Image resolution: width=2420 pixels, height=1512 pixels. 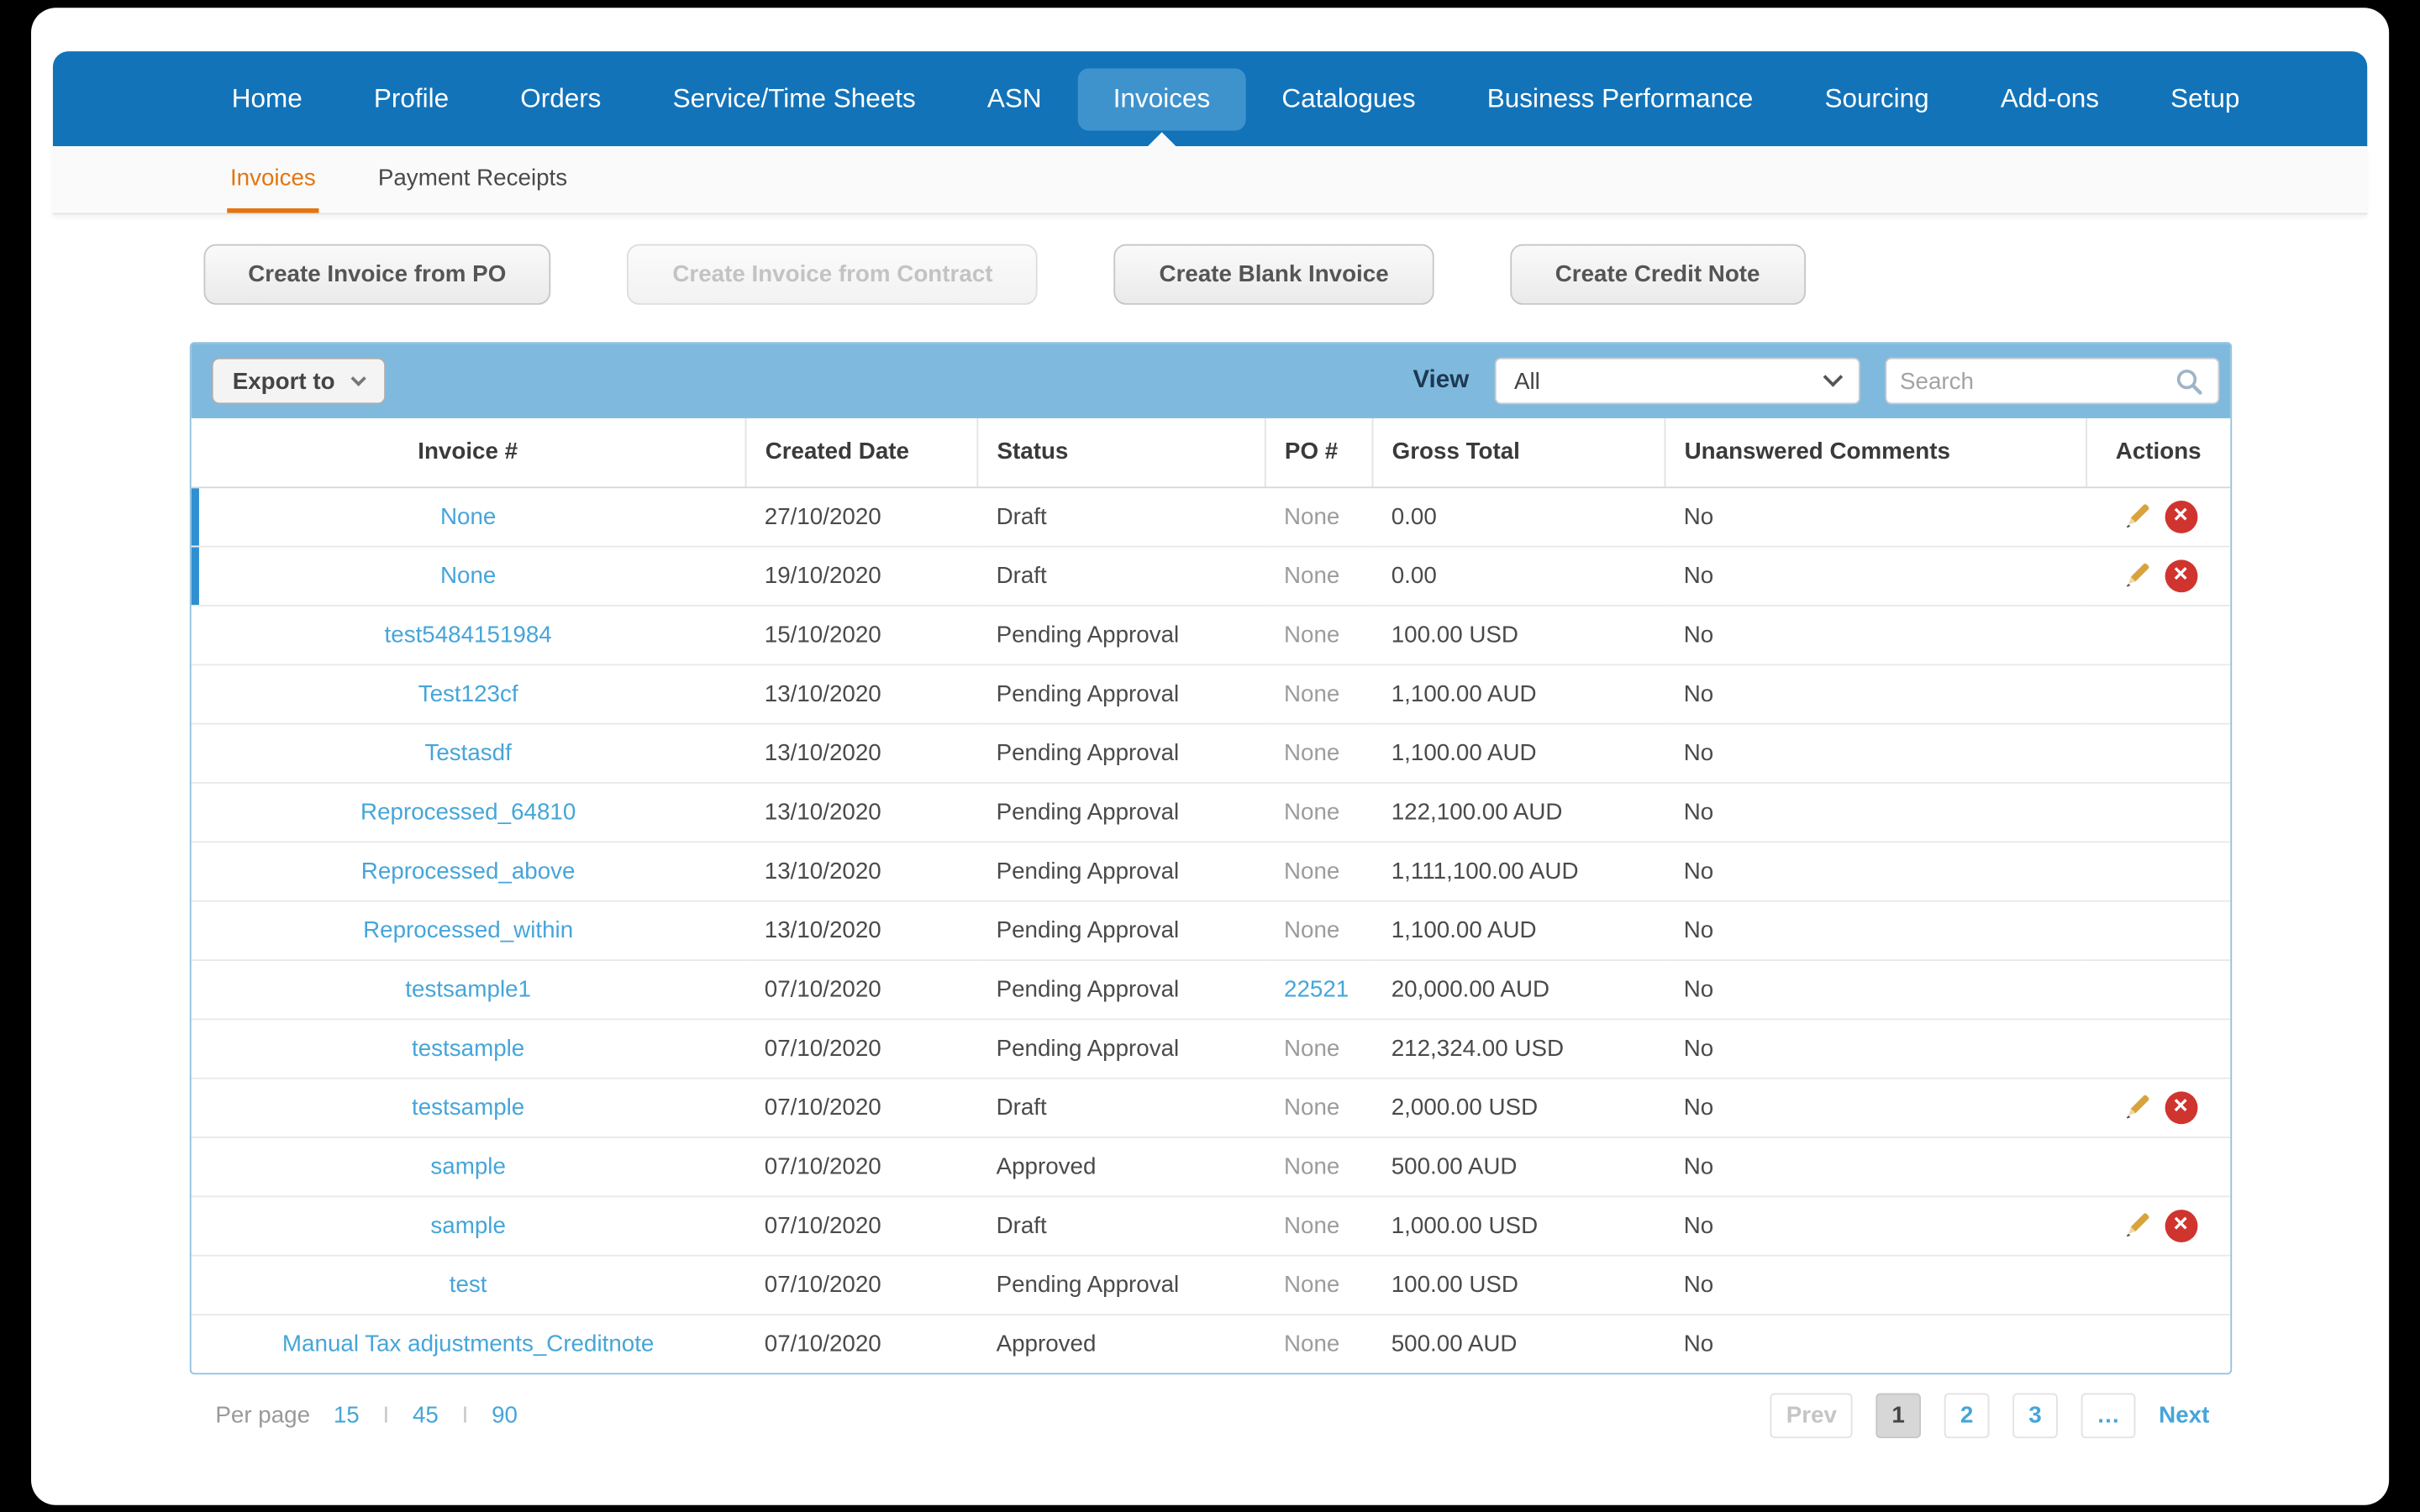 What do you see at coordinates (1832, 377) in the screenshot?
I see `chevron-down-icon` at bounding box center [1832, 377].